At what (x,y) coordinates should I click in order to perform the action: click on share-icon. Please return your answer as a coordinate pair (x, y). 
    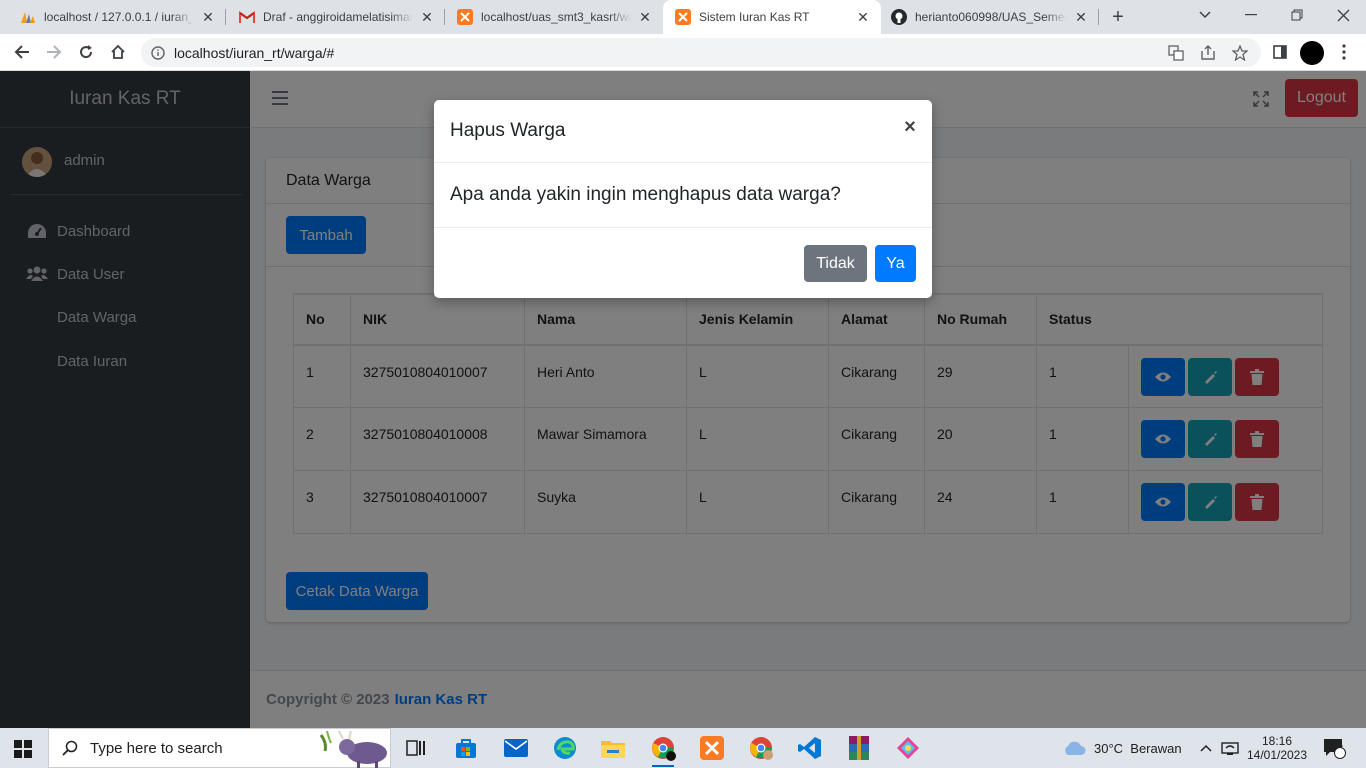
    Looking at the image, I should click on (1208, 53).